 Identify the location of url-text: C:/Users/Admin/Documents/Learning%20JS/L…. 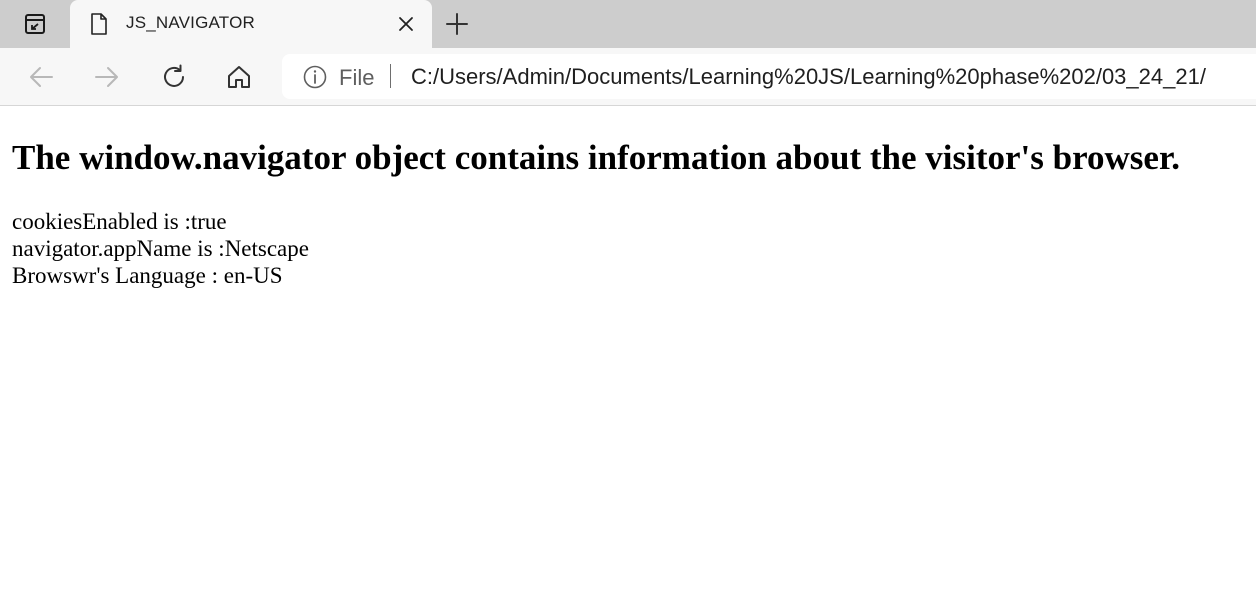
(808, 77).